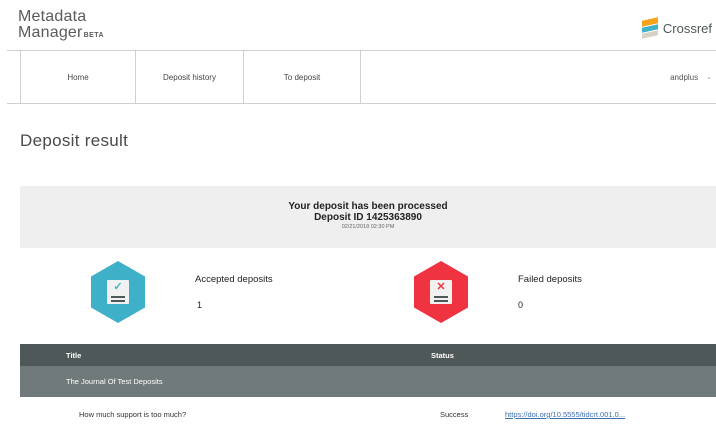  I want to click on accepted-hexagon-icon: ✓, so click(118, 292).